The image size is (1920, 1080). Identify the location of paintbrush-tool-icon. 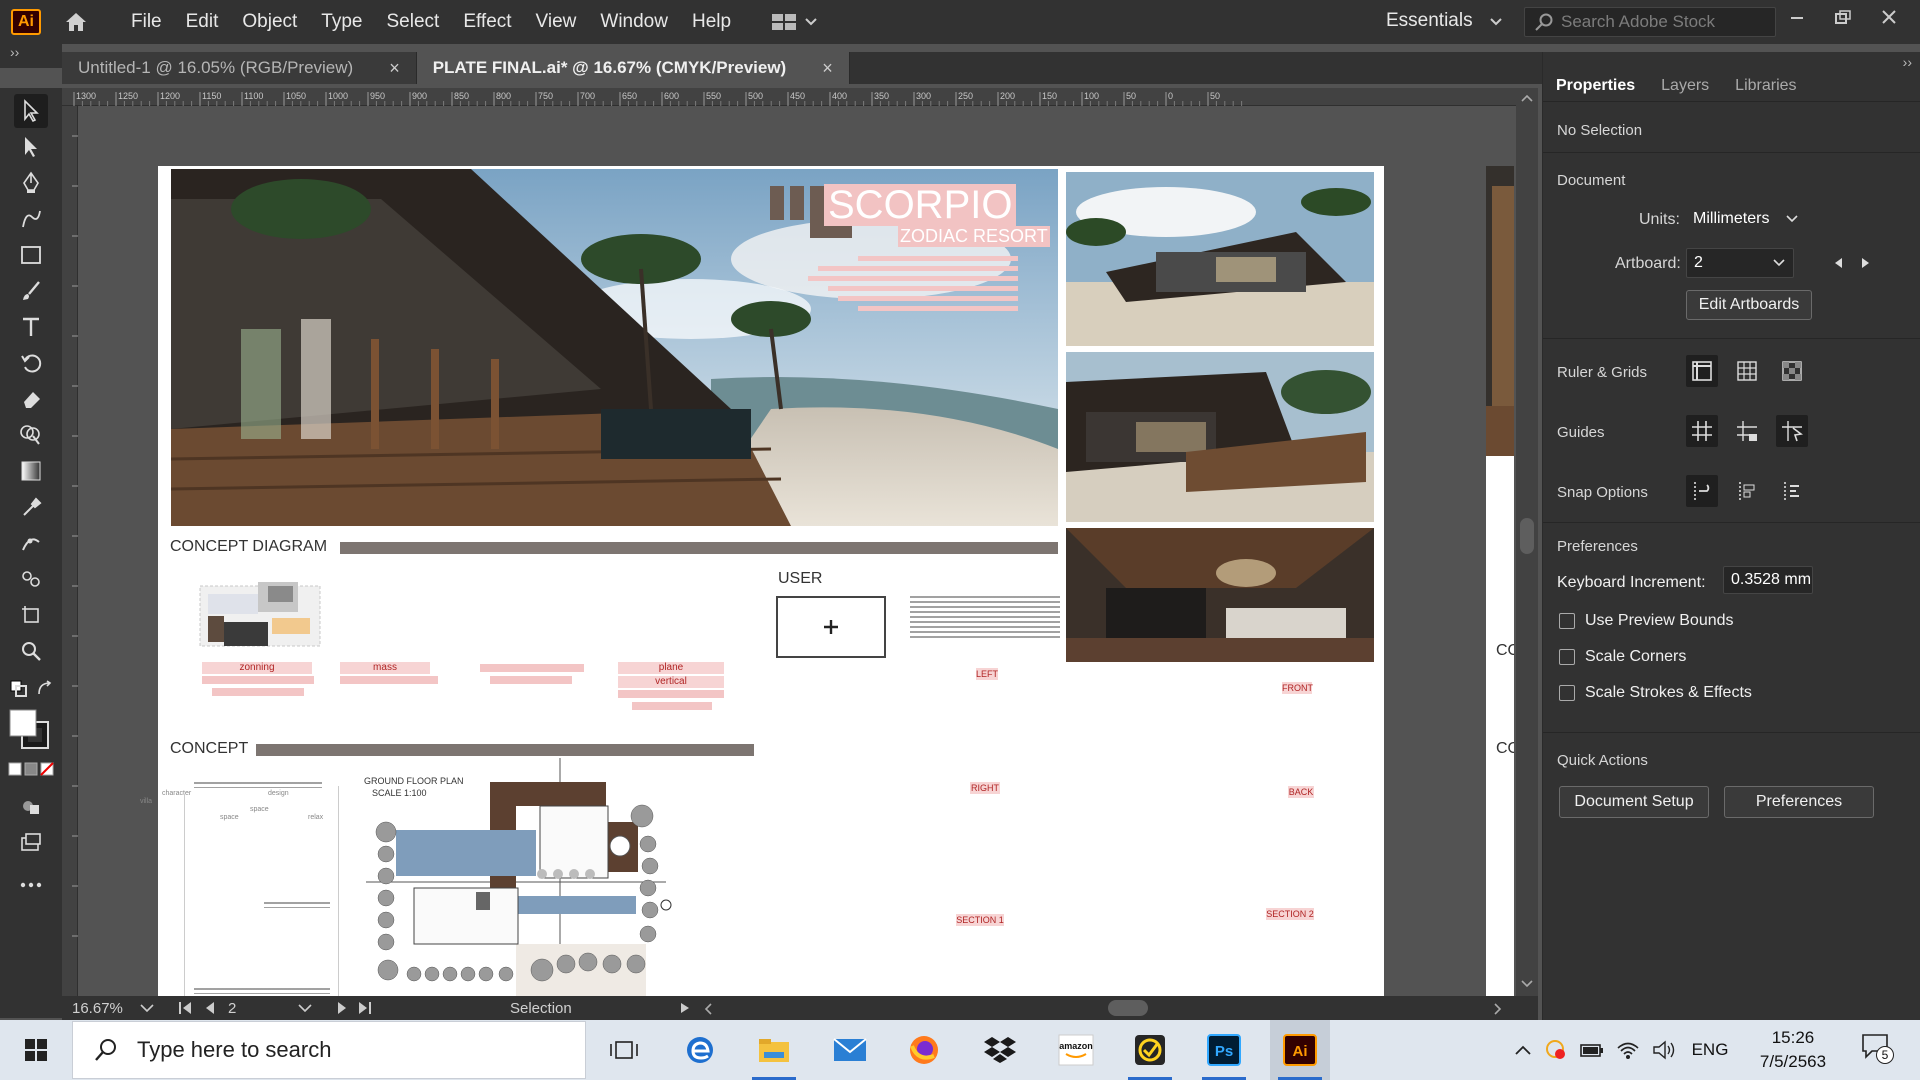
(31, 291).